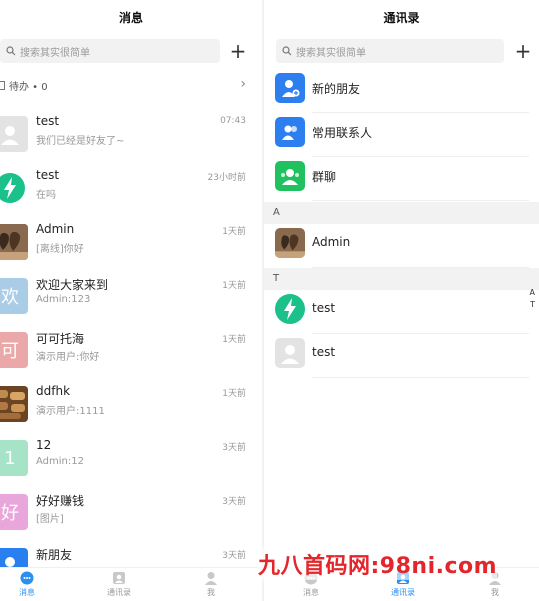 The height and width of the screenshot is (601, 539). Describe the element at coordinates (72, 285) in the screenshot. I see `conversation-name: 欢迎大家来到` at that location.